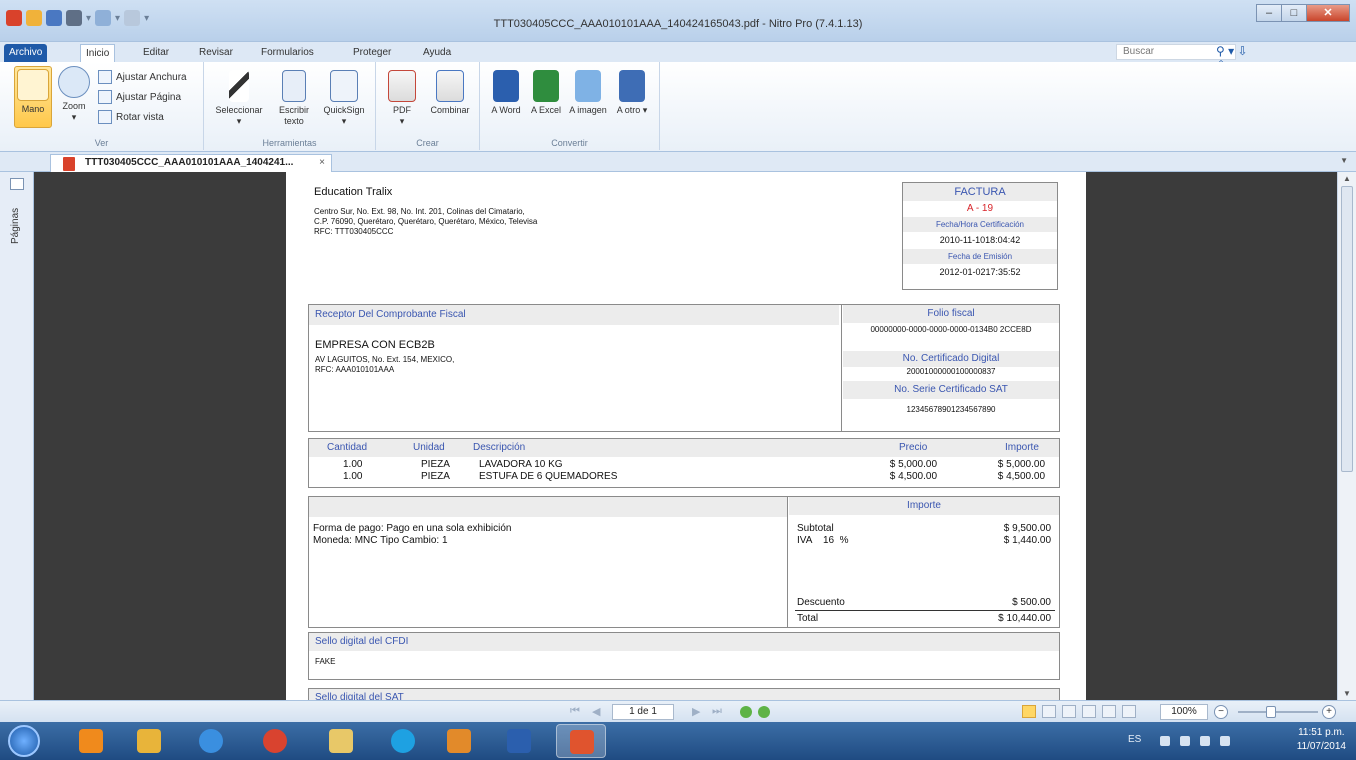 This screenshot has width=1356, height=760. Describe the element at coordinates (142, 77) in the screenshot. I see `ajustar-anchura-button: Ajustar Anchura` at that location.